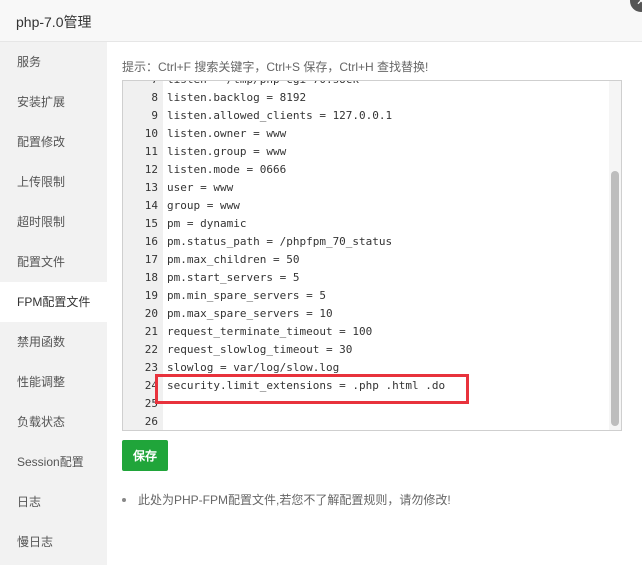 Image resolution: width=642 pixels, height=565 pixels. Describe the element at coordinates (226, 170) in the screenshot. I see `code-text: listen.mode = 0666` at that location.